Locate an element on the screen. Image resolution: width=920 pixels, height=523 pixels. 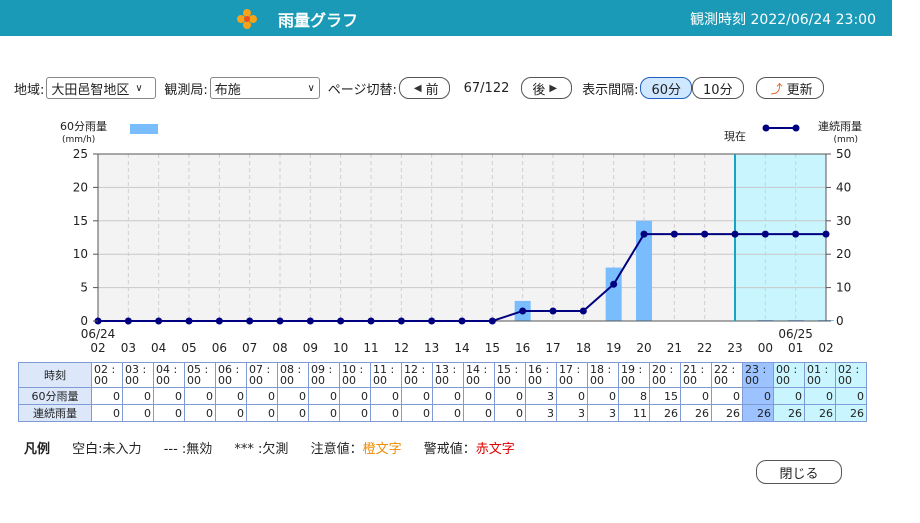
time-cell: 08 :00 is located at coordinates (293, 375).